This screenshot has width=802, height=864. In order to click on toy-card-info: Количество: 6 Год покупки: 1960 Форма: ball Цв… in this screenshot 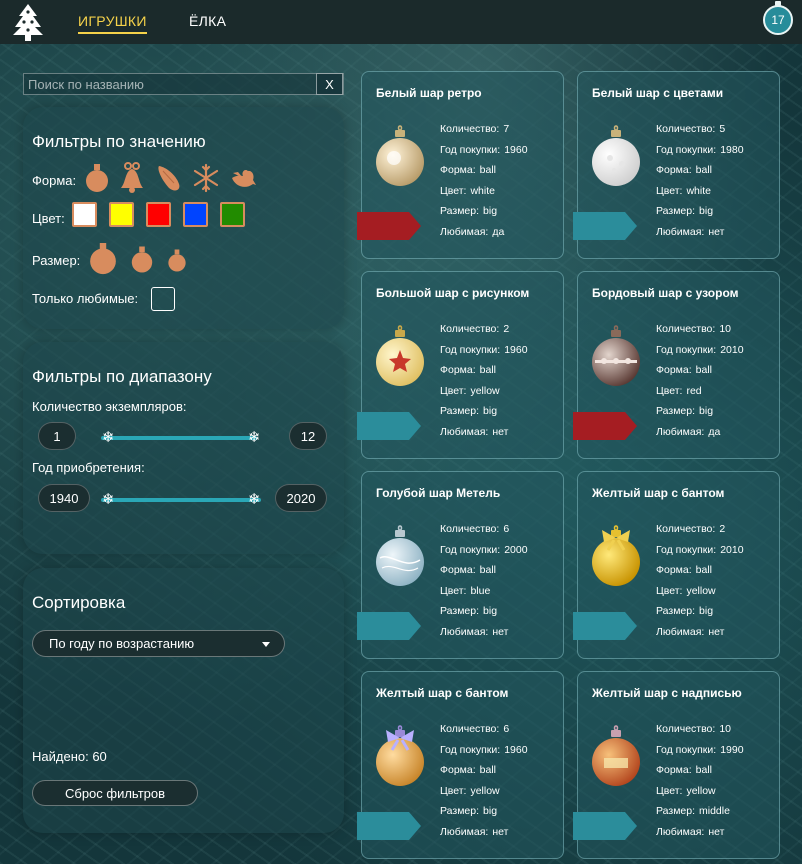, I will do `click(484, 780)`.